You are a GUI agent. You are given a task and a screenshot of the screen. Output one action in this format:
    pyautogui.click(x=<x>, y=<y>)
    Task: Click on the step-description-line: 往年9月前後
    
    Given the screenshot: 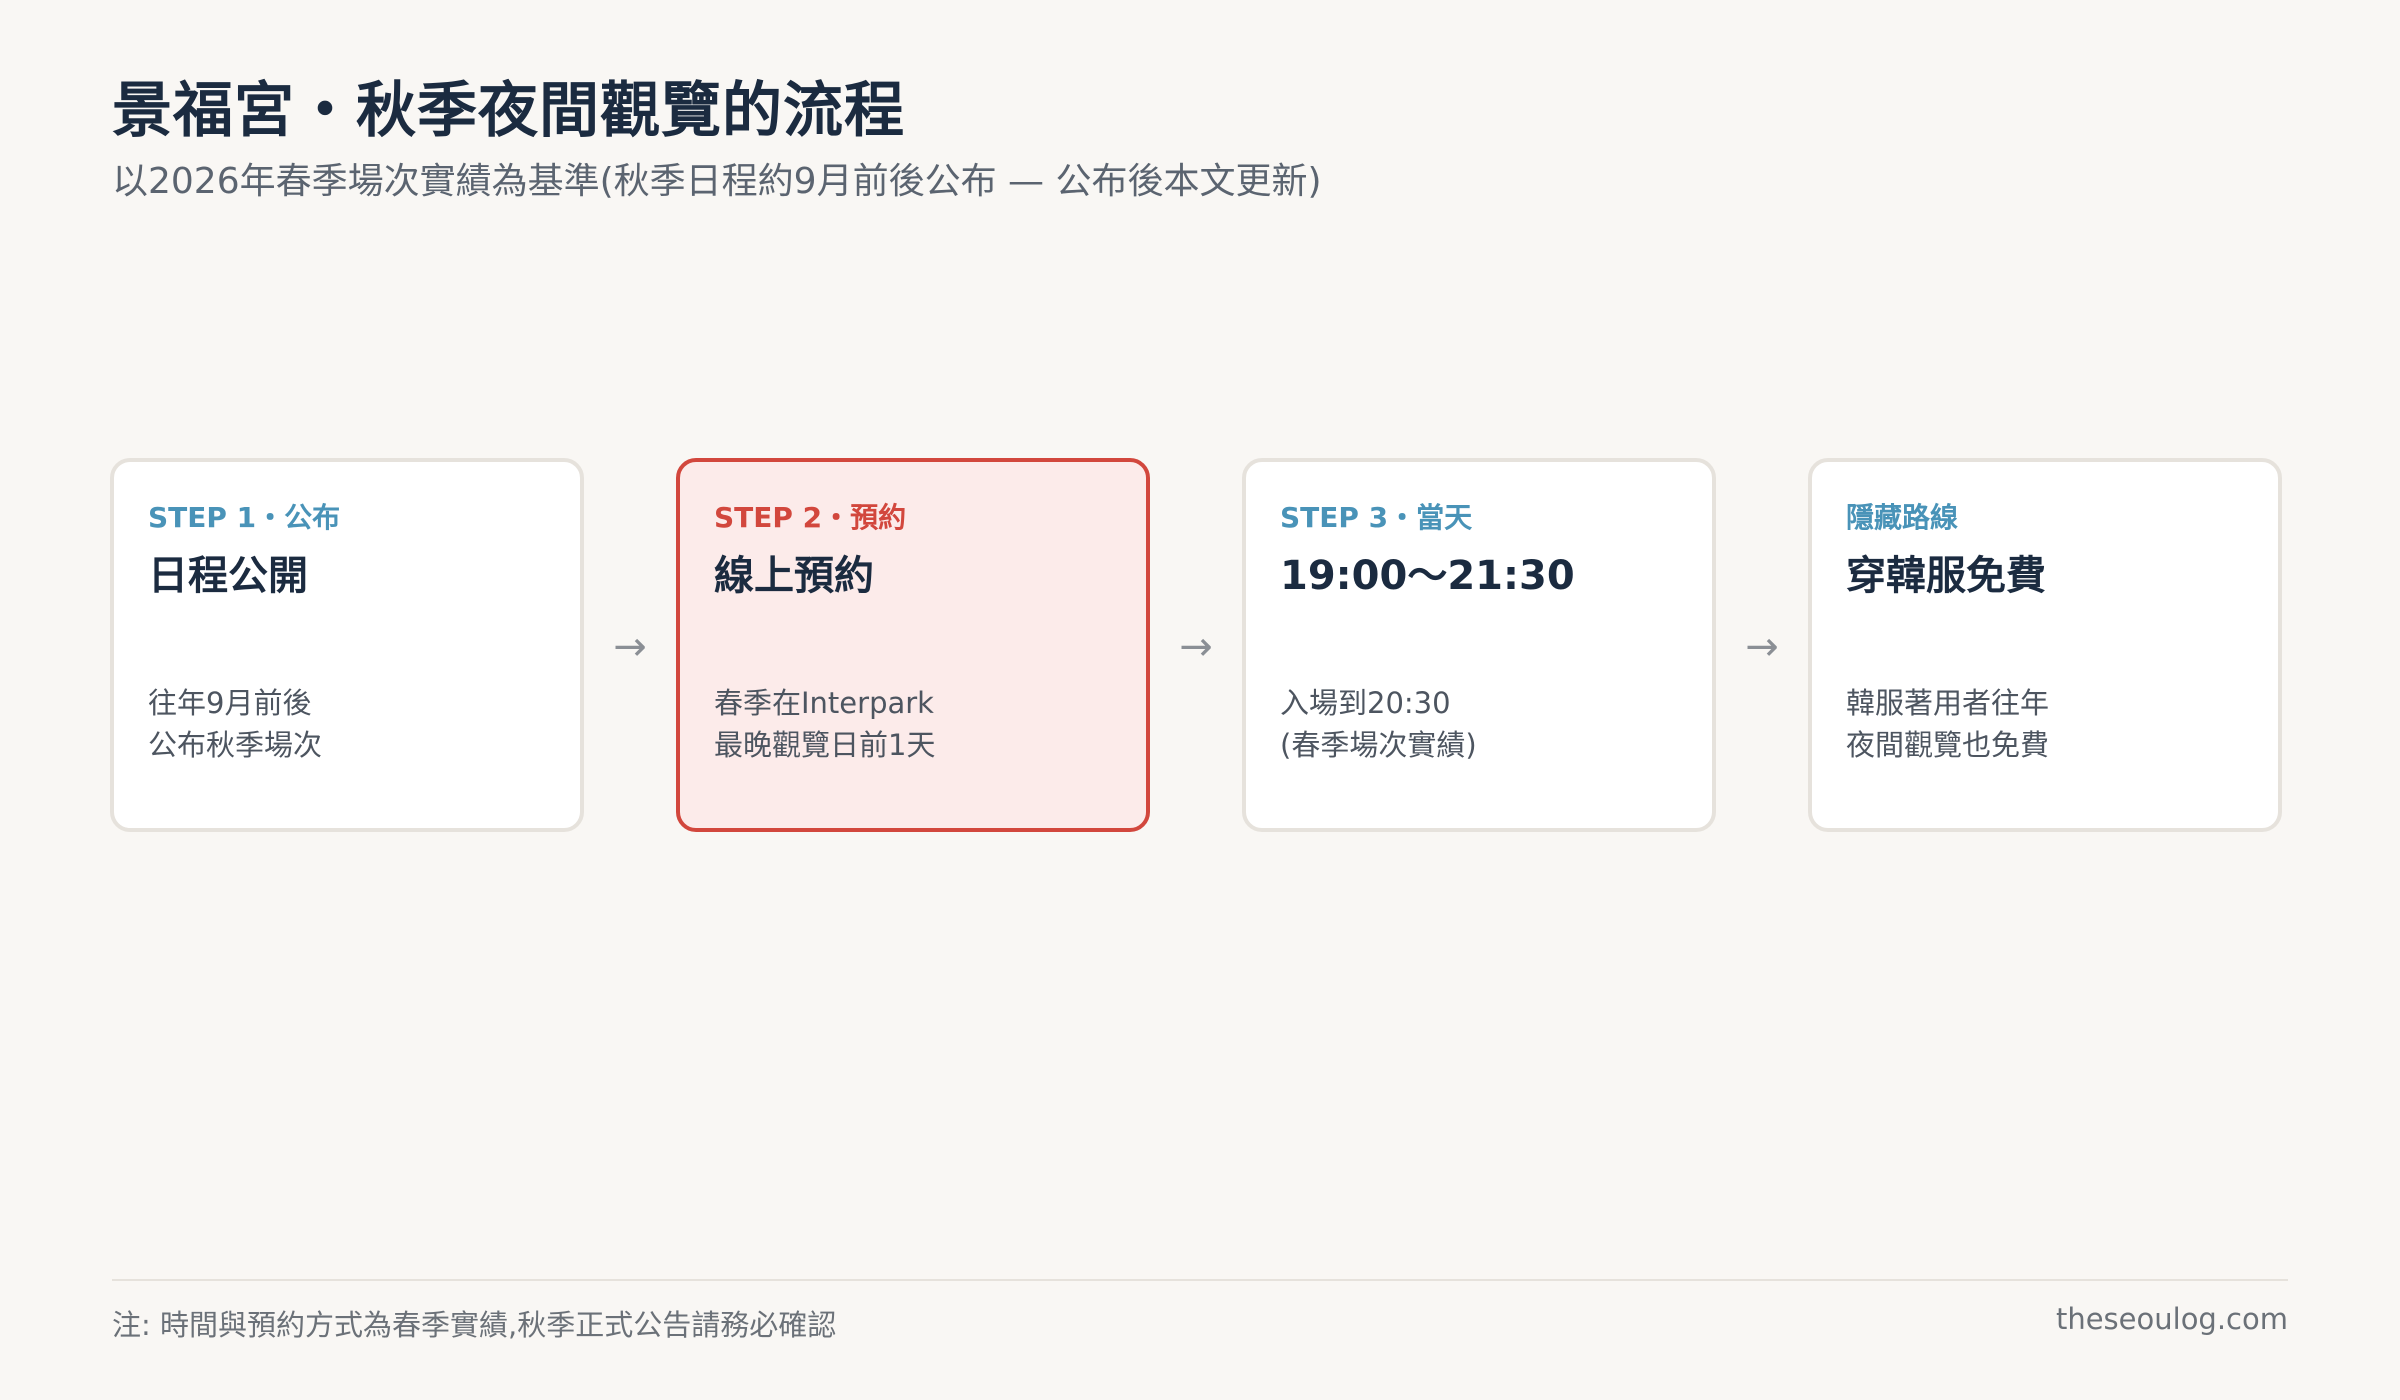 What is the action you would take?
    pyautogui.click(x=230, y=703)
    